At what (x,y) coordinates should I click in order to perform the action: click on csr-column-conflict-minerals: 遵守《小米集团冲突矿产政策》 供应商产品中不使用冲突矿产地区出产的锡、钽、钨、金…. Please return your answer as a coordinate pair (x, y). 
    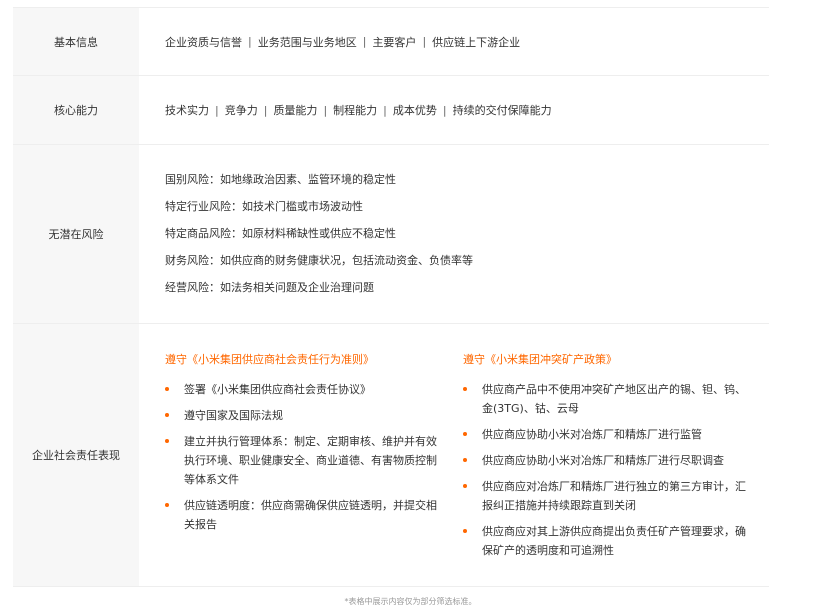
    Looking at the image, I should click on (608, 468).